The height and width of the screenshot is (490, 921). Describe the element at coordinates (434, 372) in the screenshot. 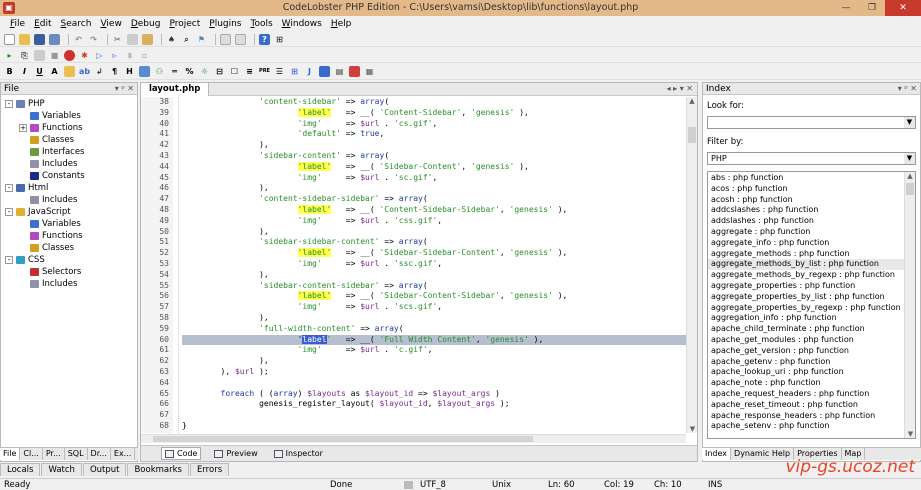

I see `code-line: ), $url );` at that location.